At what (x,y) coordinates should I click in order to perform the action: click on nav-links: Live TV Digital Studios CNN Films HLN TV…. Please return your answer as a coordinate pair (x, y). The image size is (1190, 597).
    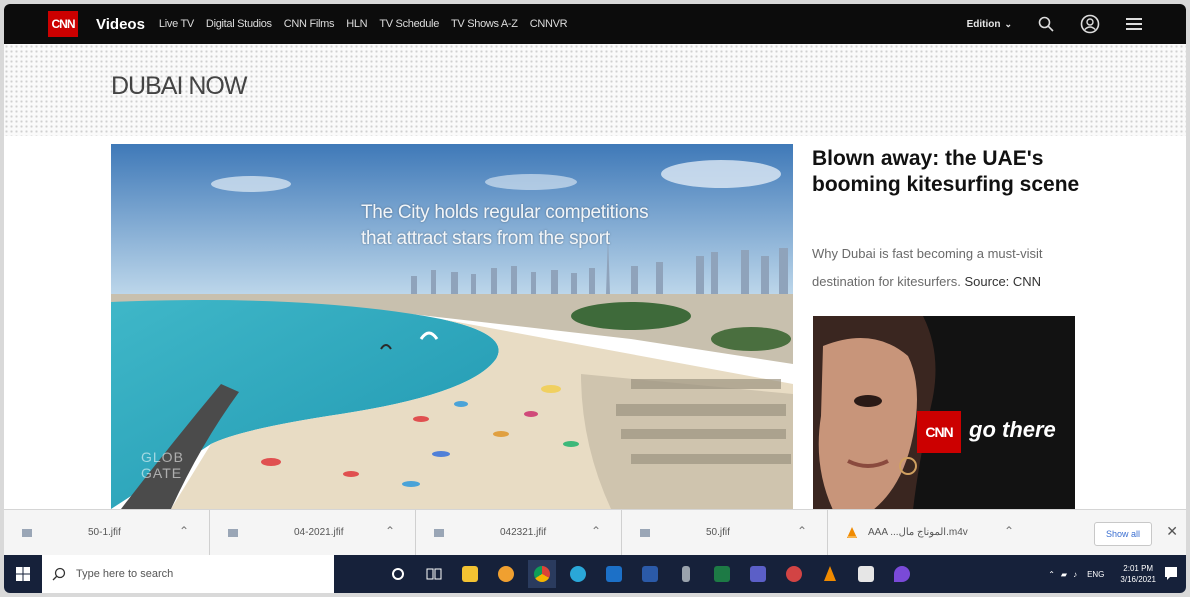
    Looking at the image, I should click on (369, 24).